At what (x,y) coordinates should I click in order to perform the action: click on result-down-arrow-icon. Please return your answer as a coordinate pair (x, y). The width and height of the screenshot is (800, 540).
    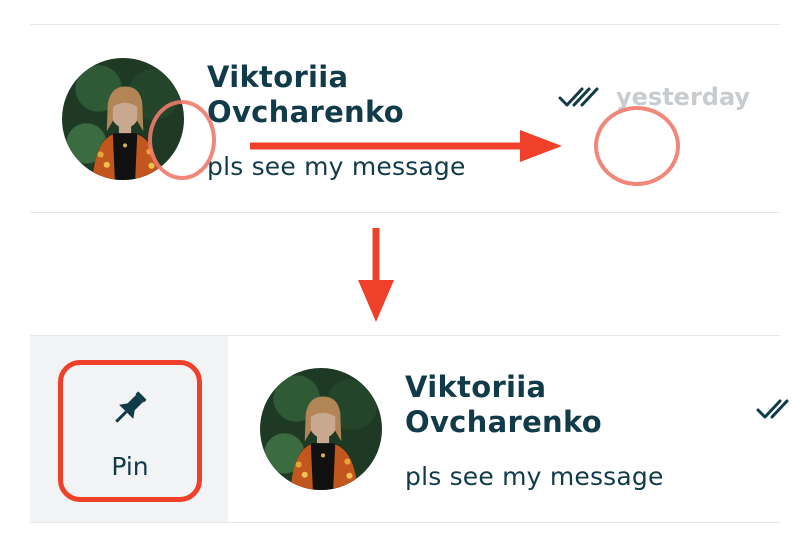
    Looking at the image, I should click on (376, 275).